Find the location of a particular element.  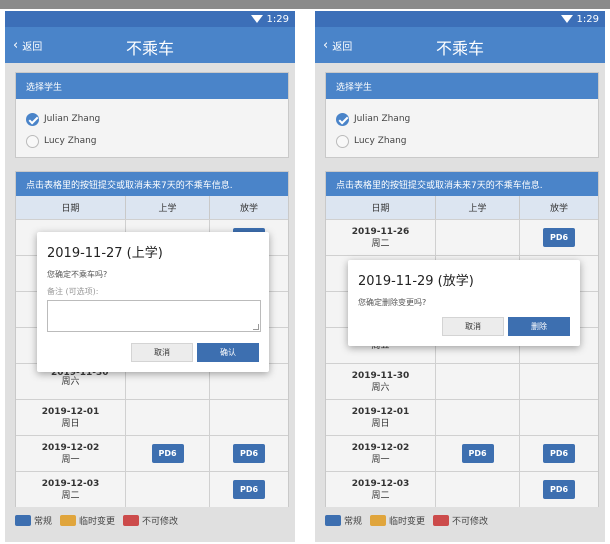

row-weekday: 周日 is located at coordinates (380, 423).